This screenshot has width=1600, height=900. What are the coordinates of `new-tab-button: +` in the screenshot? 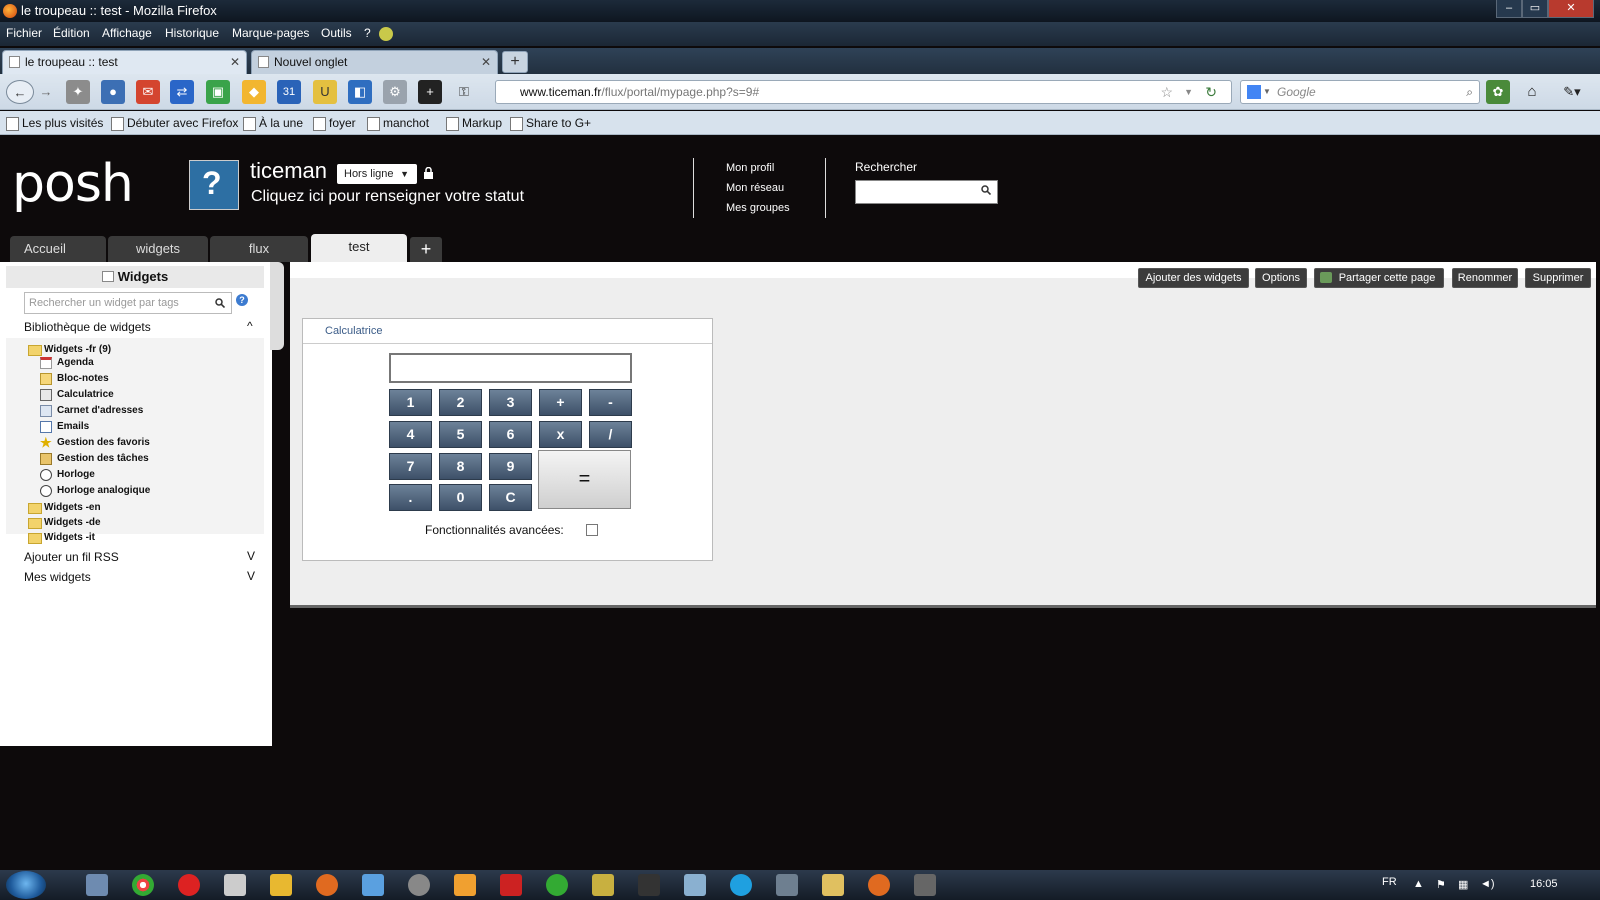 It's located at (515, 62).